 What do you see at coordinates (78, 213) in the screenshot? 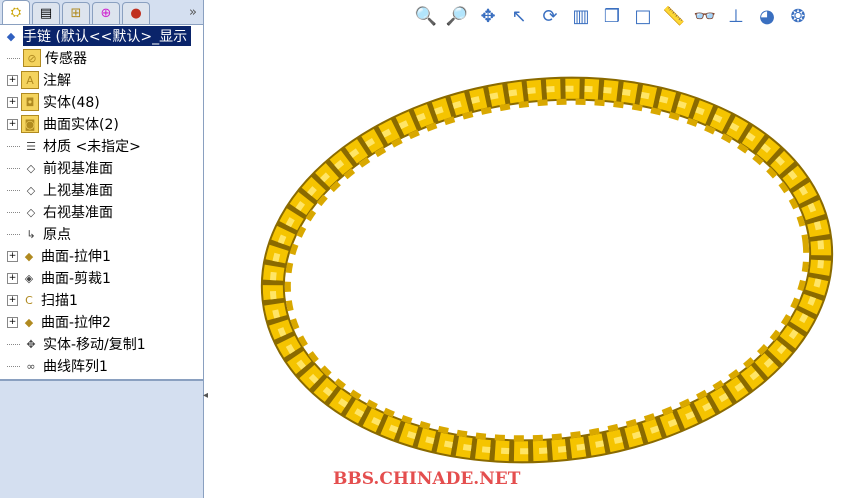
I see `tree-item-label: 右视基准面` at bounding box center [78, 213].